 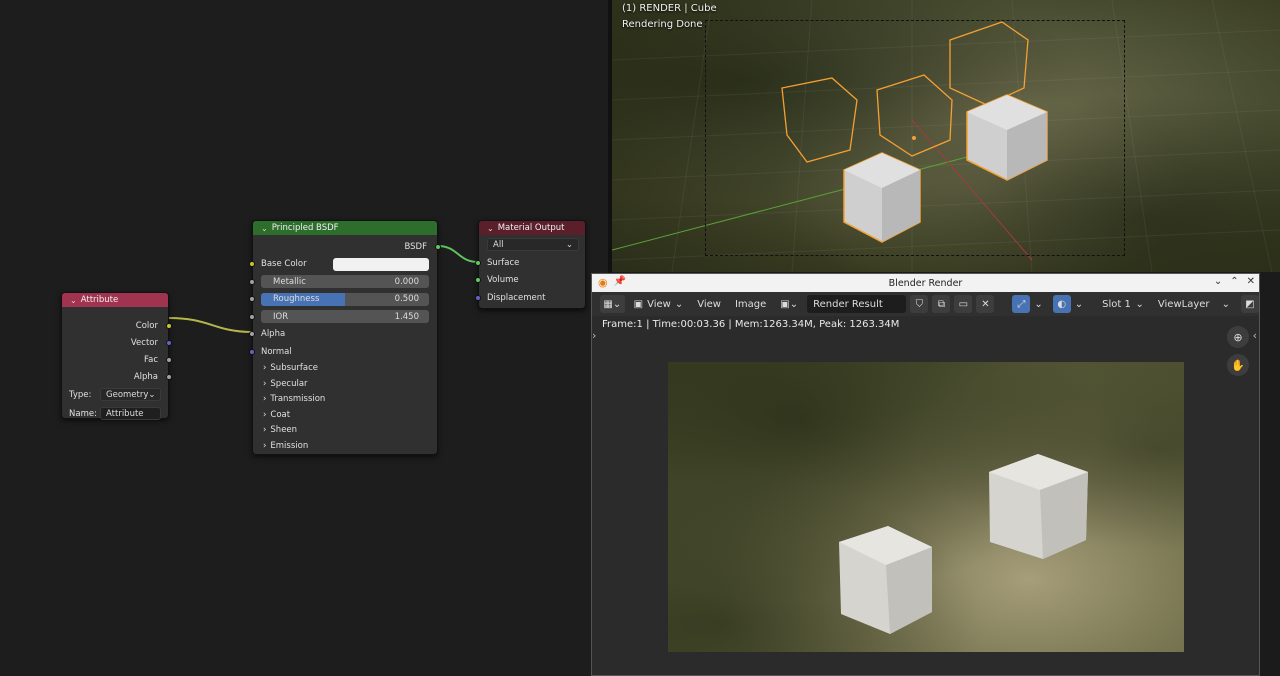 What do you see at coordinates (438, 246) in the screenshot?
I see `socket-bsdf-out` at bounding box center [438, 246].